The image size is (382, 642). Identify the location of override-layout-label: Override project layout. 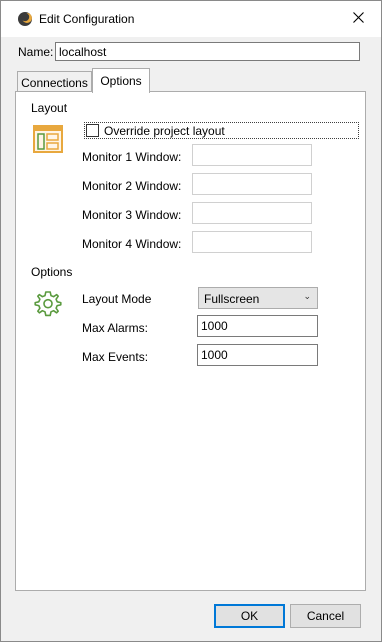
(164, 131).